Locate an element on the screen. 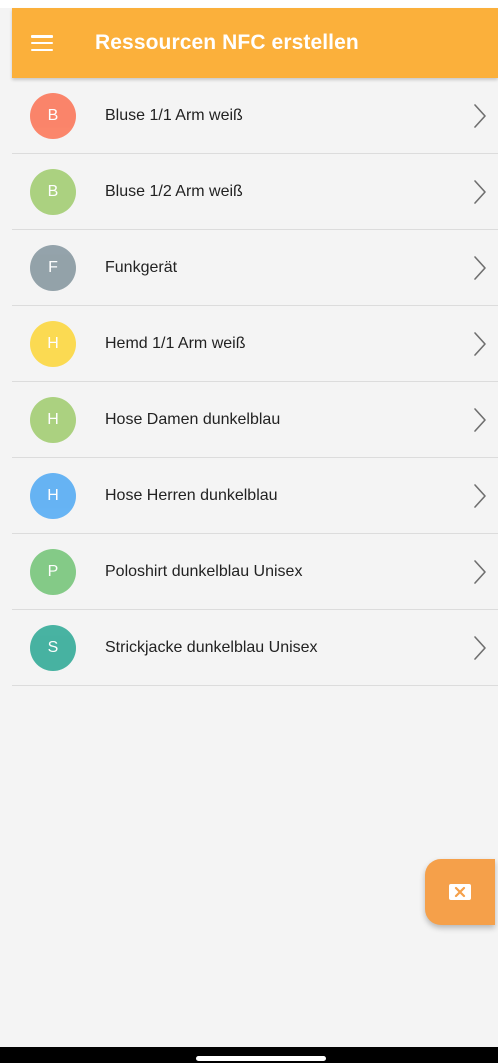 This screenshot has width=498, height=1063. list-item: S Strickjacke dunkelblau Unisex is located at coordinates (255, 648).